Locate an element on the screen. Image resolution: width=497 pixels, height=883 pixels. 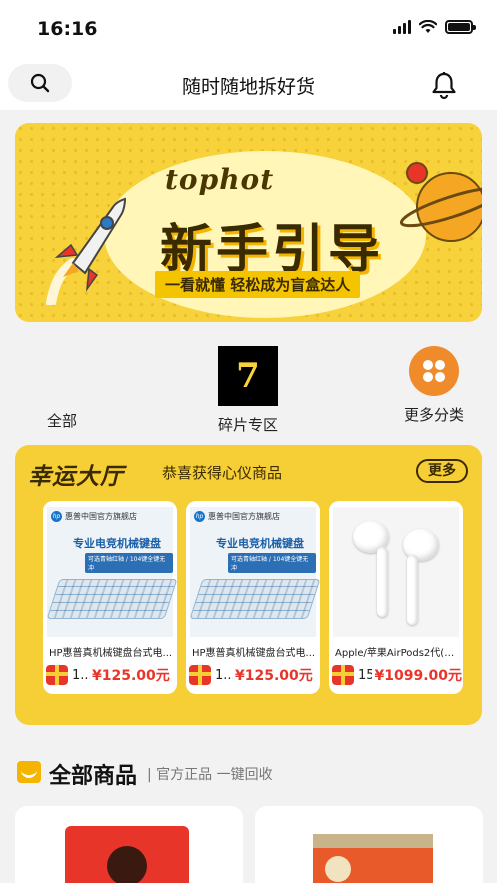
category-label: 全部 is located at coordinates (61, 421).